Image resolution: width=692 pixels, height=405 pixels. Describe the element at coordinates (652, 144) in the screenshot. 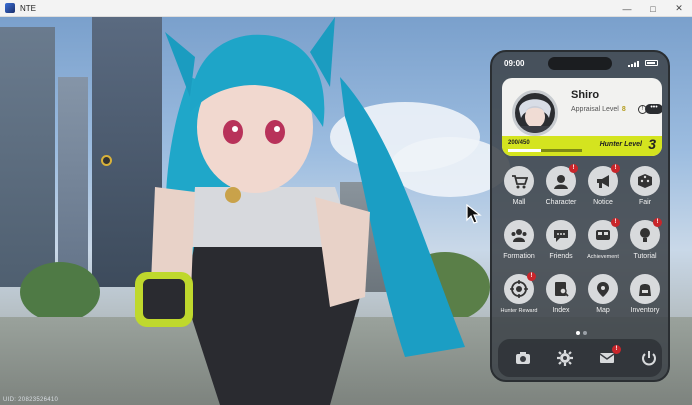

I see `hunter-level-value: 3` at that location.